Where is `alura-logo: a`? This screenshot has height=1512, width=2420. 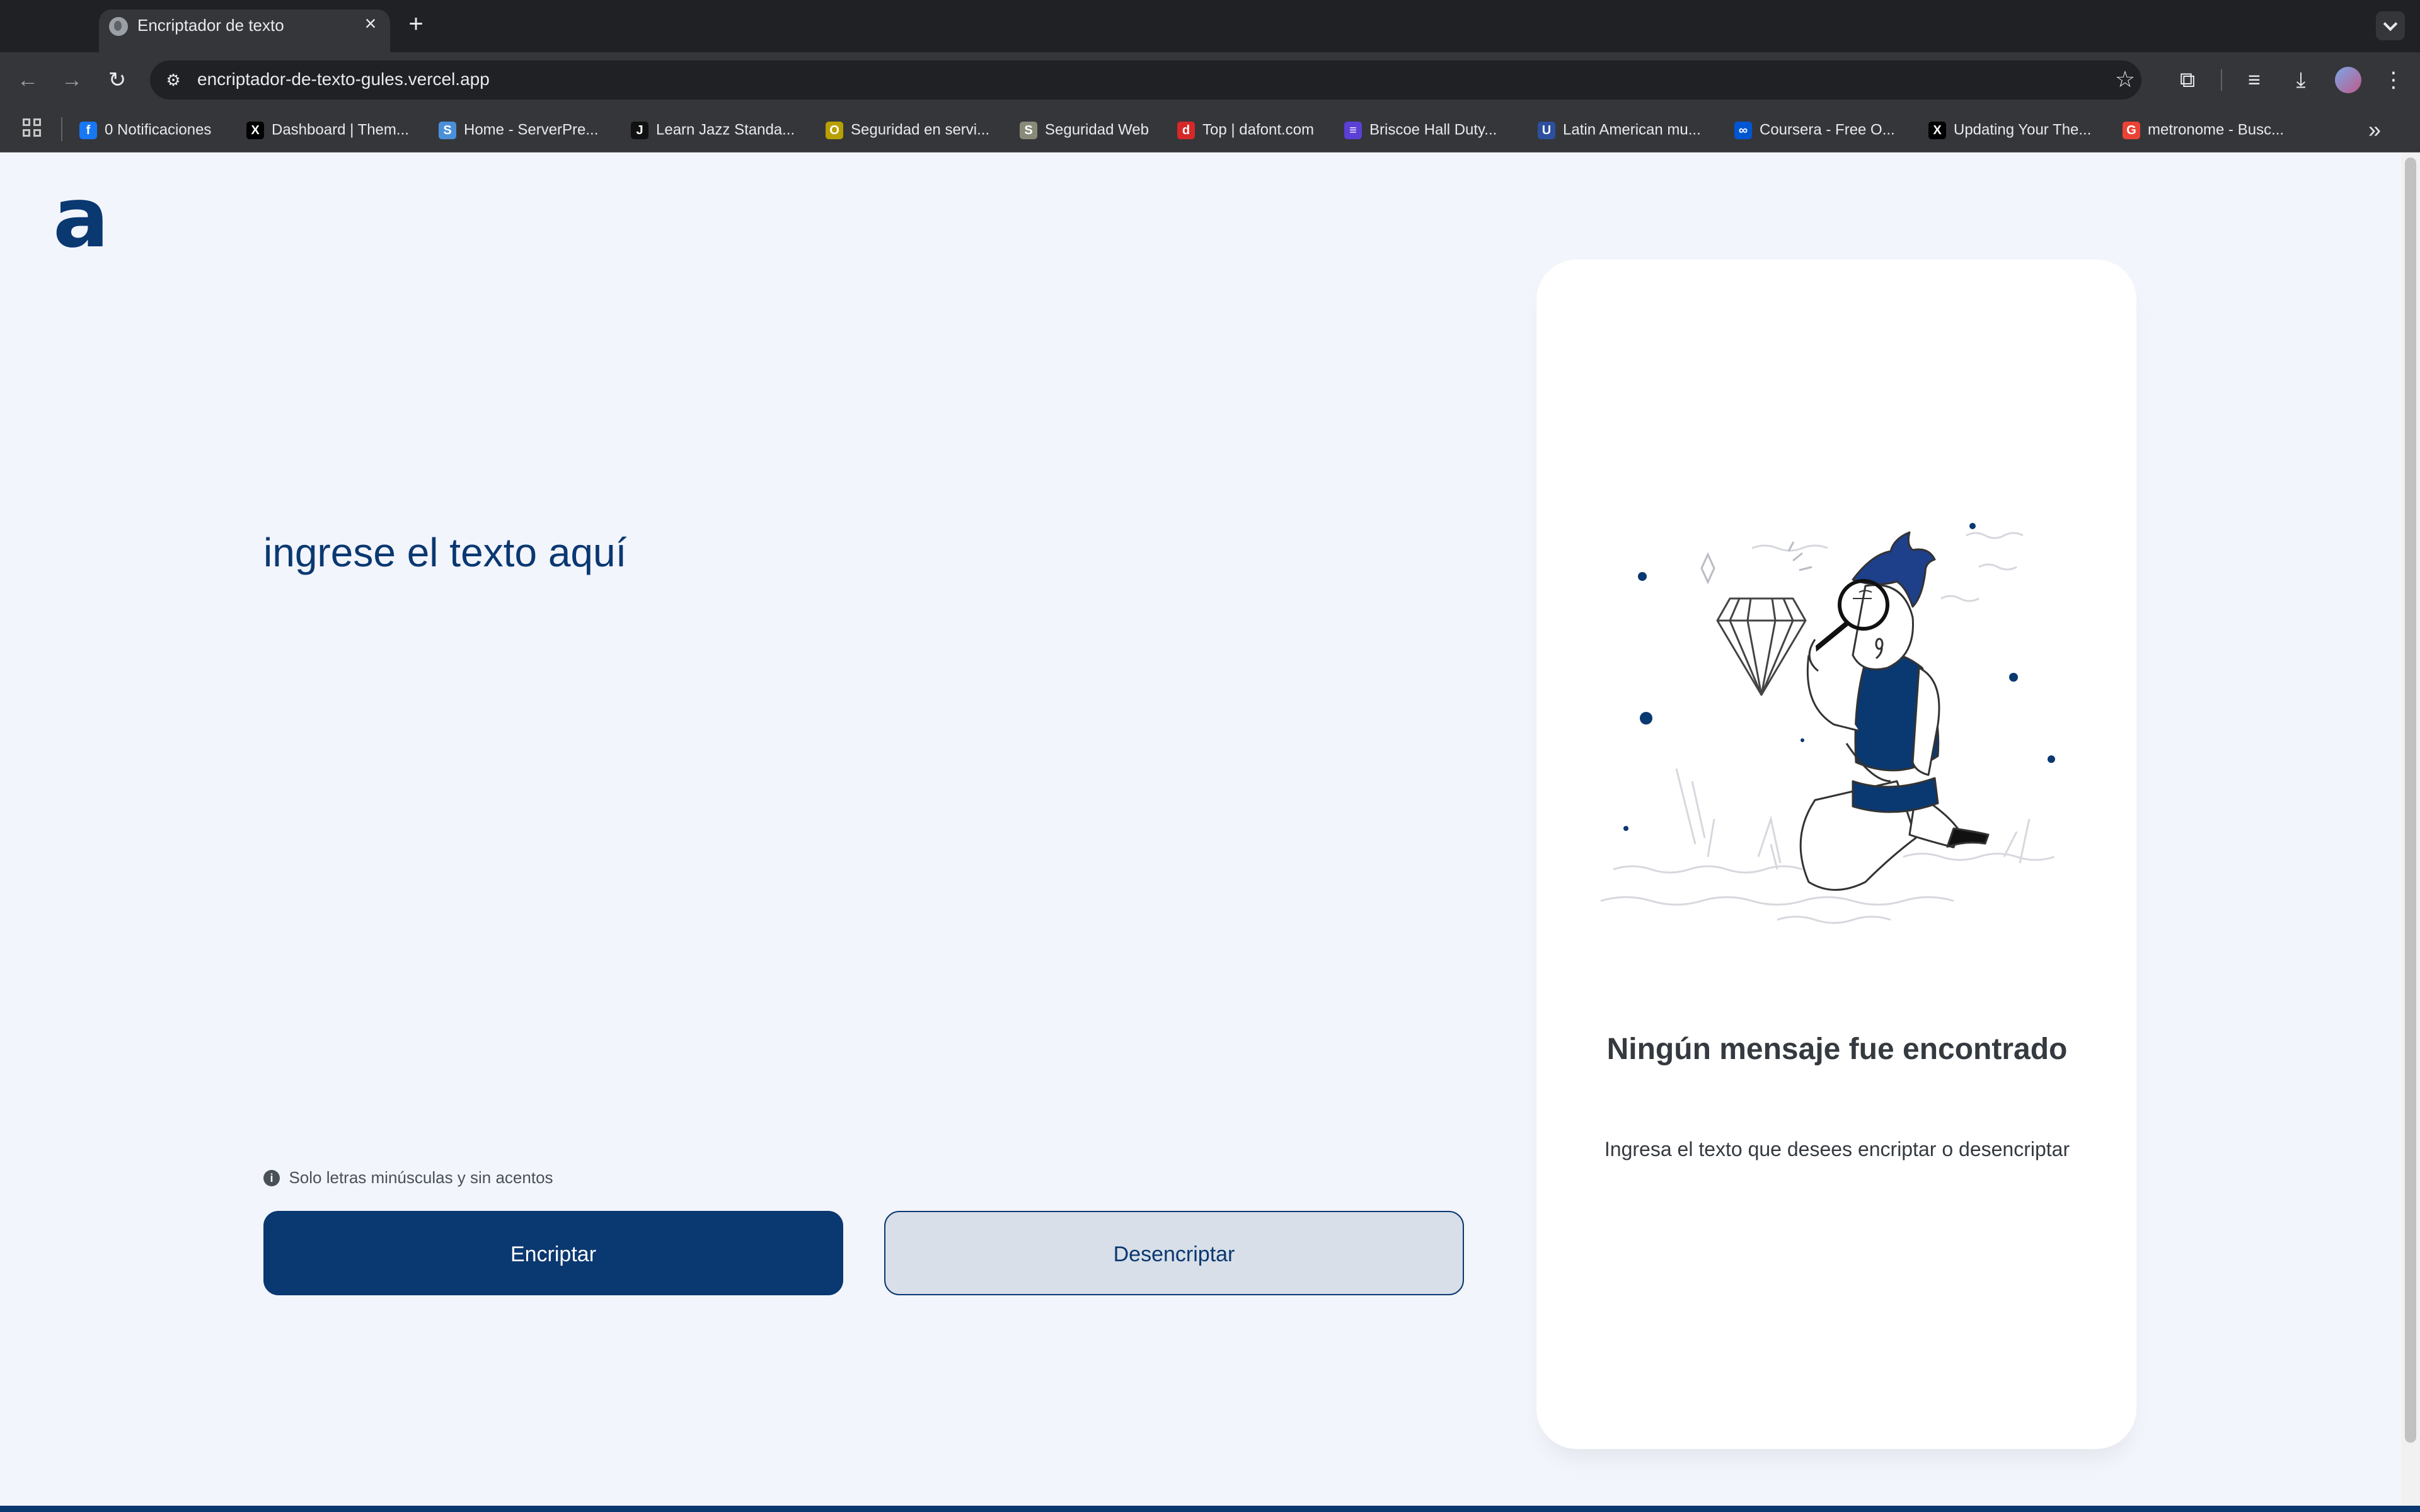 alura-logo: a is located at coordinates (82, 217).